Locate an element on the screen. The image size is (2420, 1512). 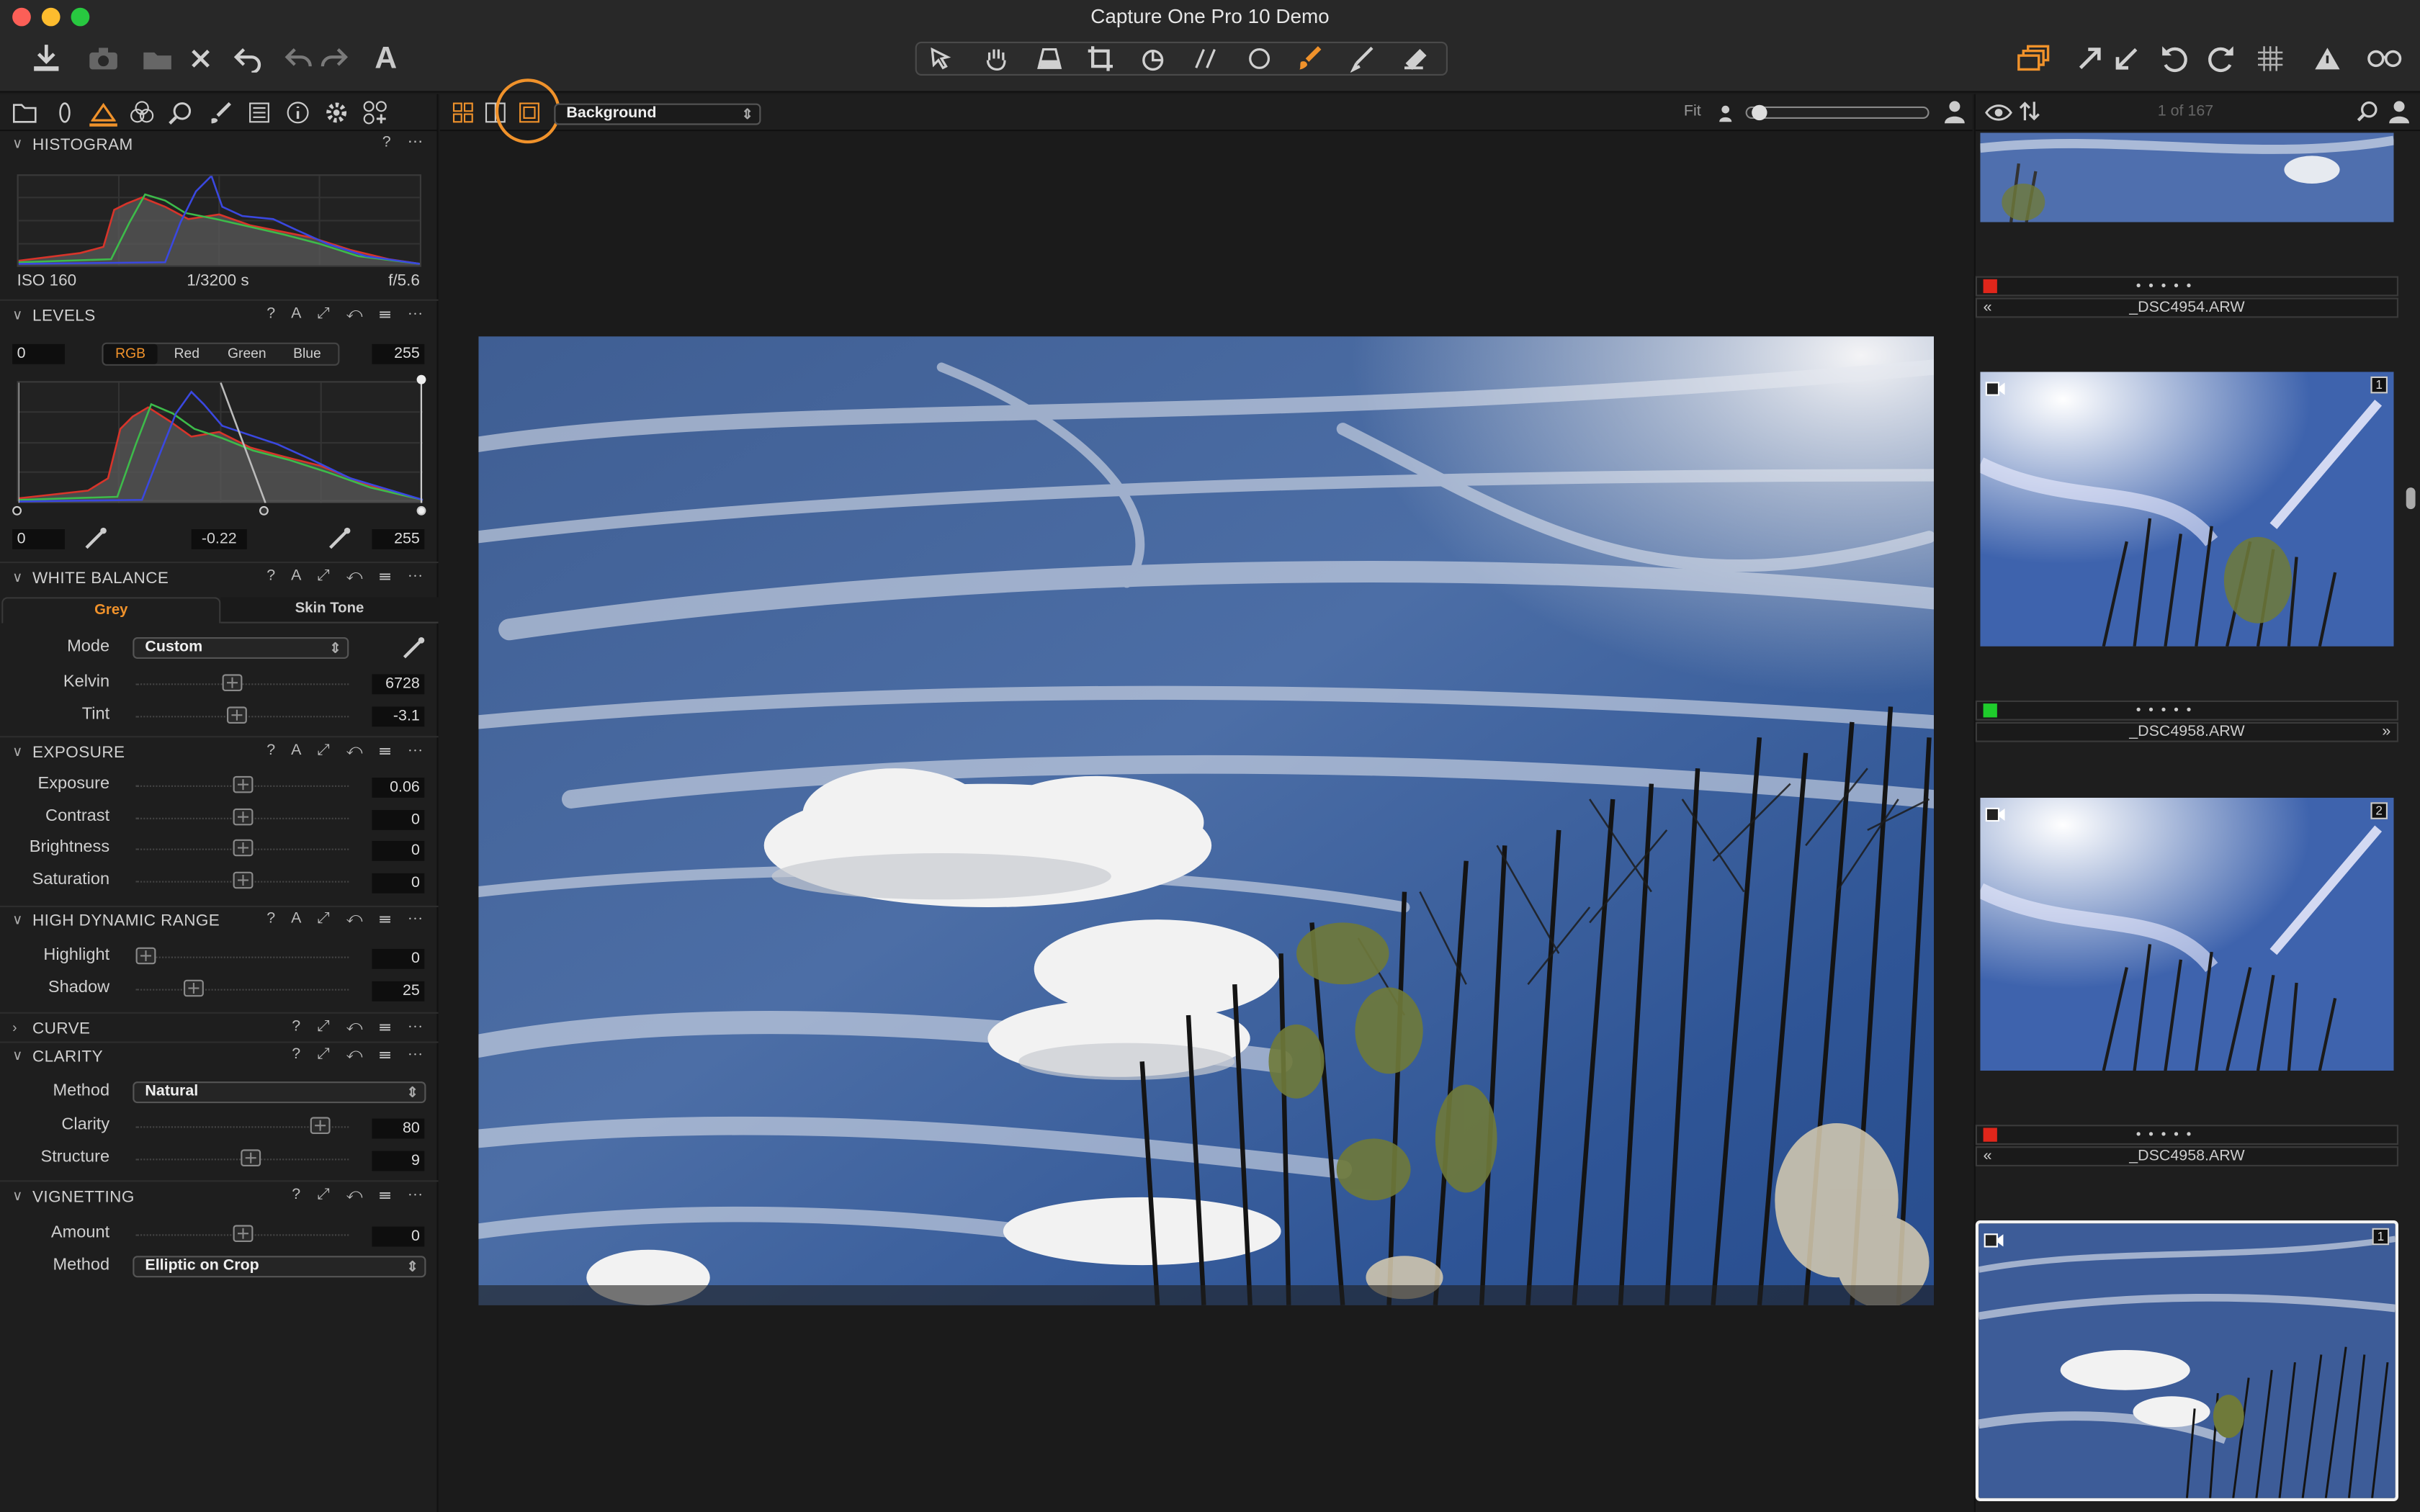
white-picker-icon is located at coordinates (339, 542).